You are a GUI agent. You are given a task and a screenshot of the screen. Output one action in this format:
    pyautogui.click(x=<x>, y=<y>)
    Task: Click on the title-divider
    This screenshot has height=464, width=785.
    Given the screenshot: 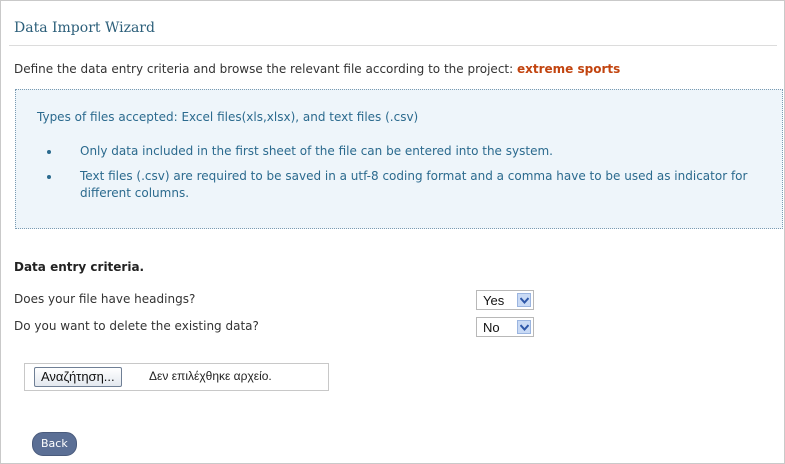 What is the action you would take?
    pyautogui.click(x=393, y=45)
    